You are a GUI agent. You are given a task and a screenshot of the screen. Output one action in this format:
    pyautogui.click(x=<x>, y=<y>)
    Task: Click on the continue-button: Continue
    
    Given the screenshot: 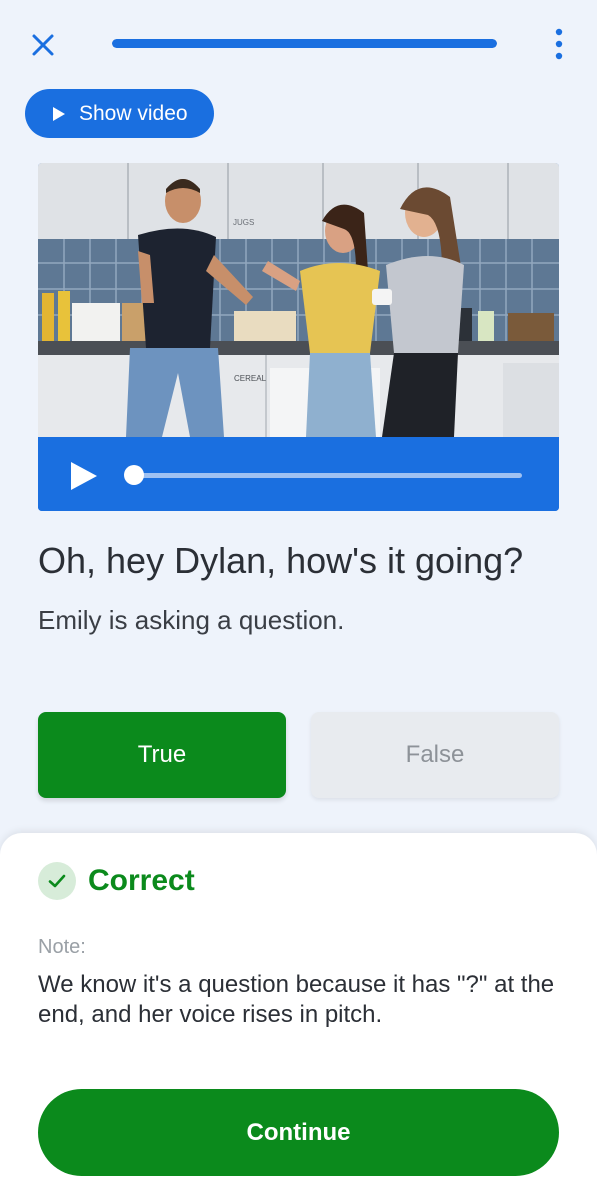 What is the action you would take?
    pyautogui.click(x=298, y=1132)
    